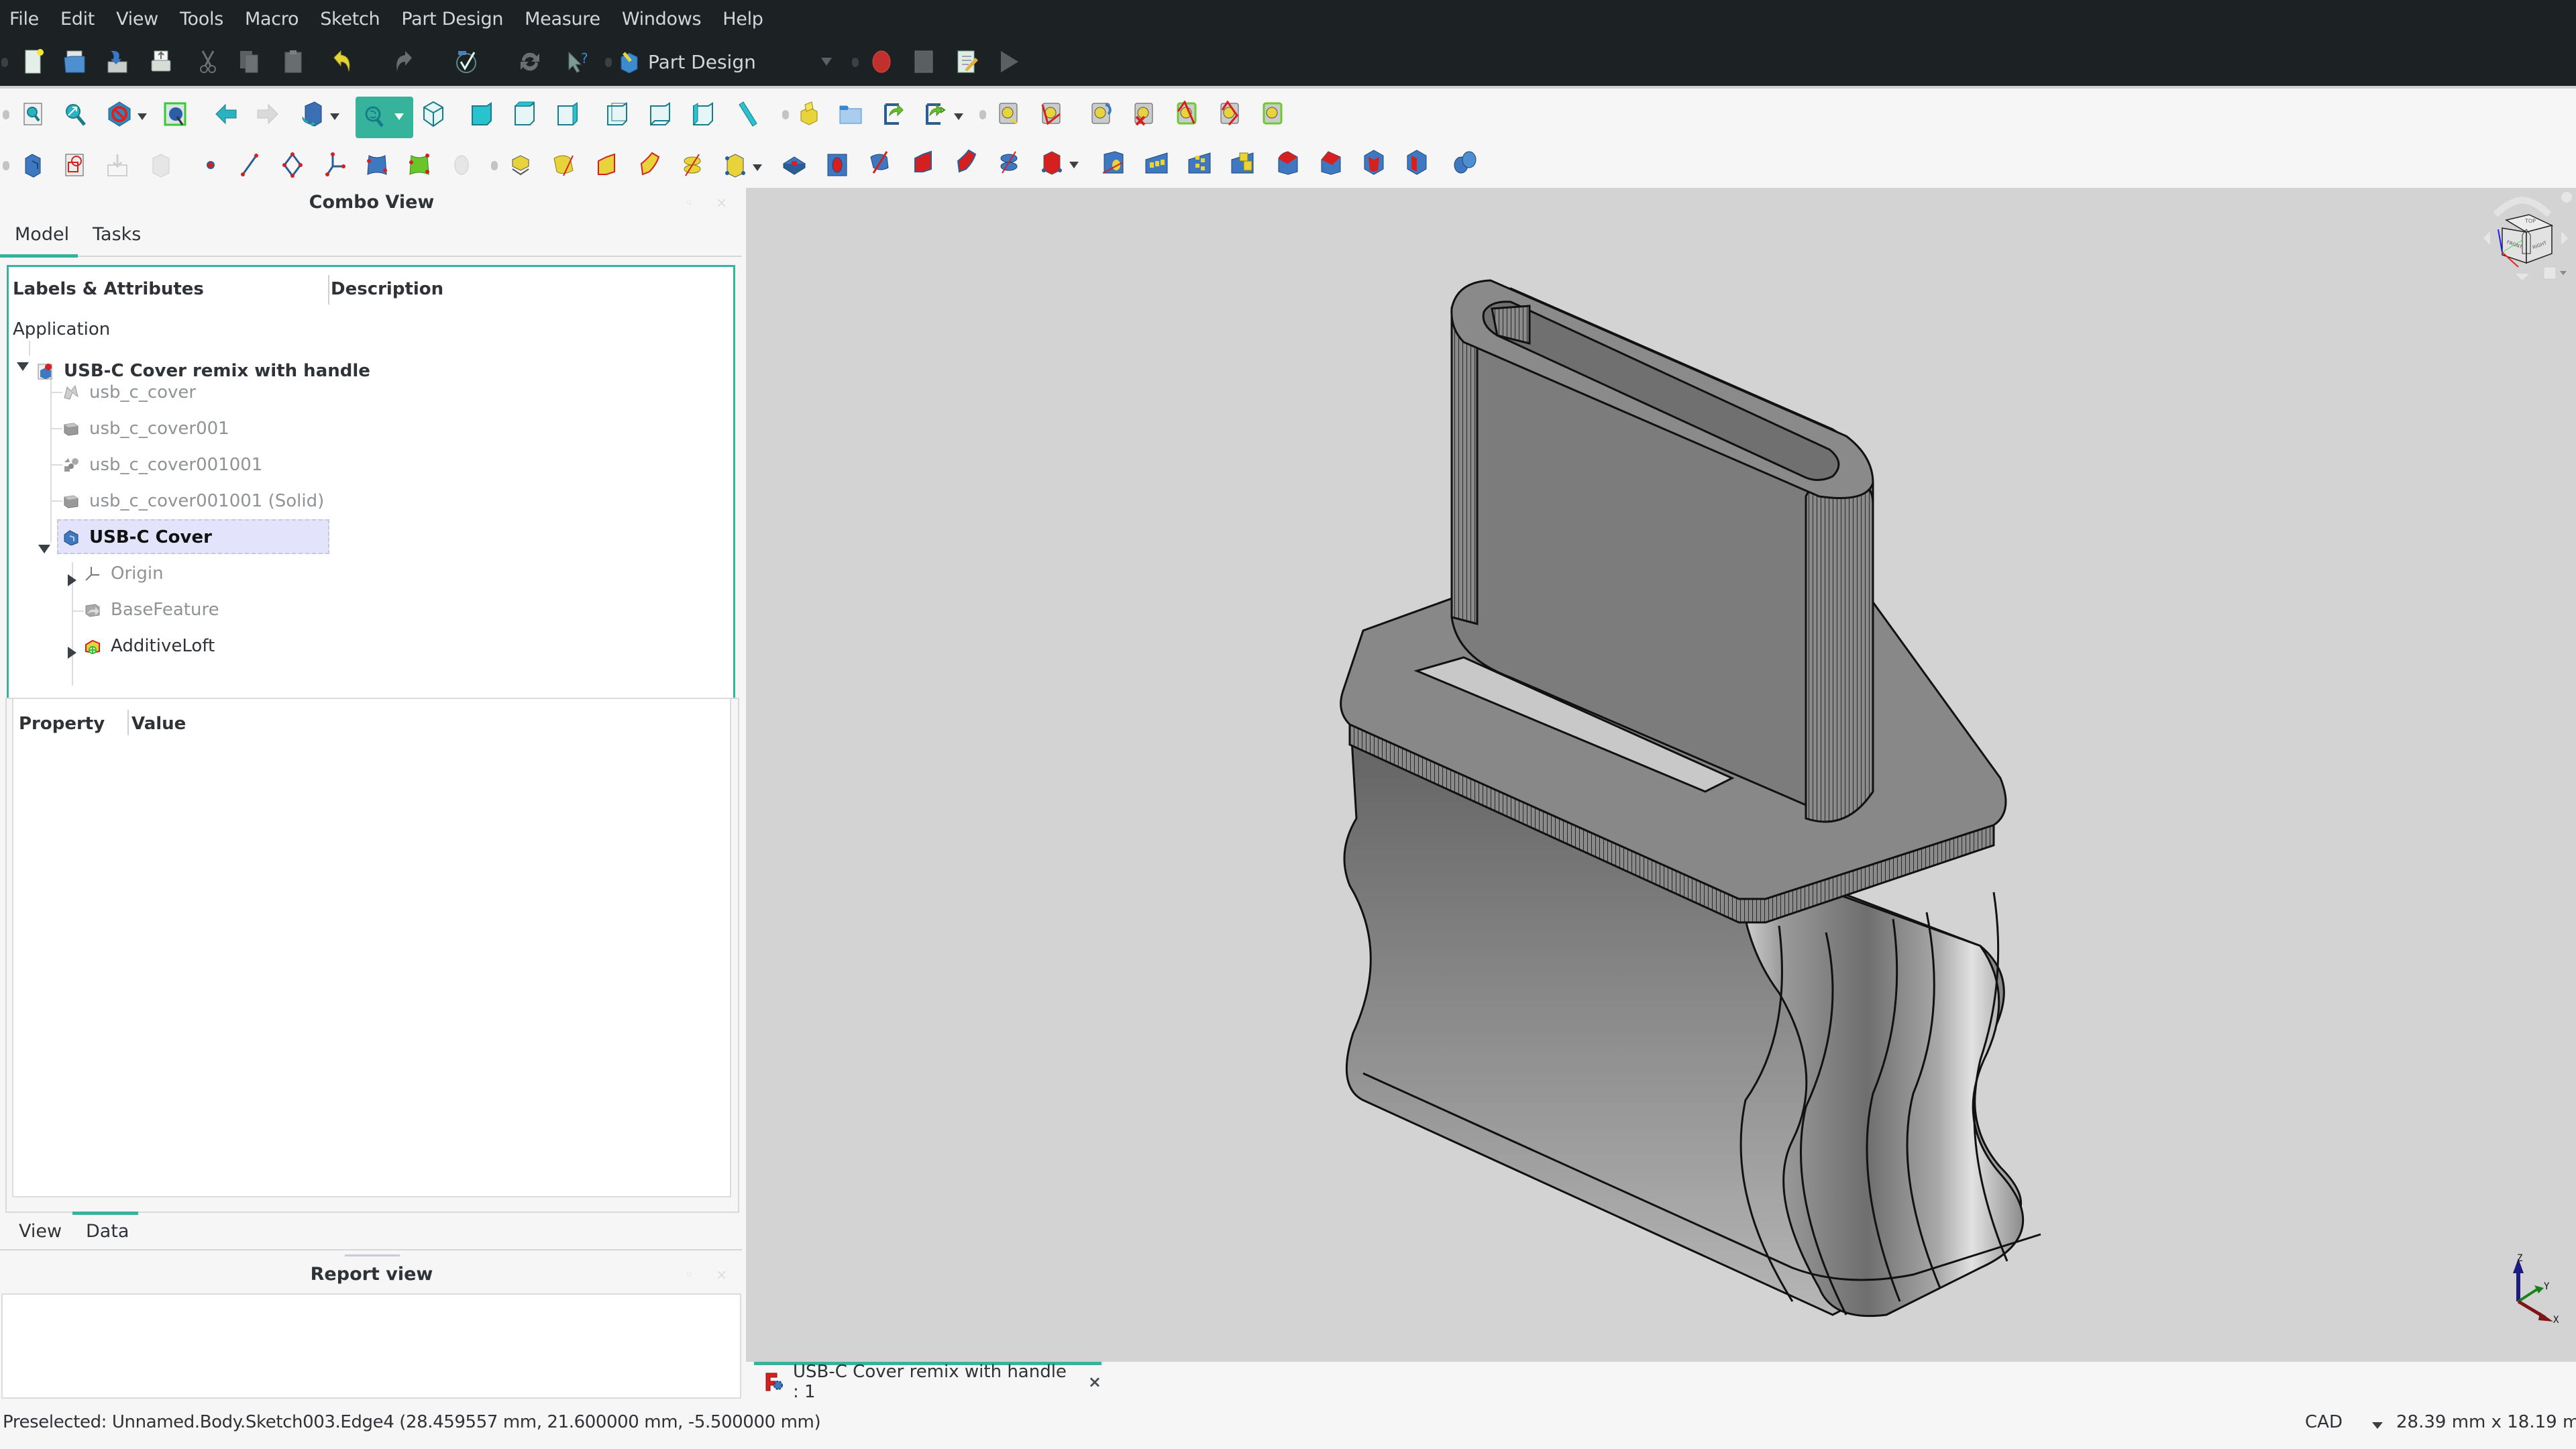  What do you see at coordinates (62, 724) in the screenshot?
I see `property-header-property: Property` at bounding box center [62, 724].